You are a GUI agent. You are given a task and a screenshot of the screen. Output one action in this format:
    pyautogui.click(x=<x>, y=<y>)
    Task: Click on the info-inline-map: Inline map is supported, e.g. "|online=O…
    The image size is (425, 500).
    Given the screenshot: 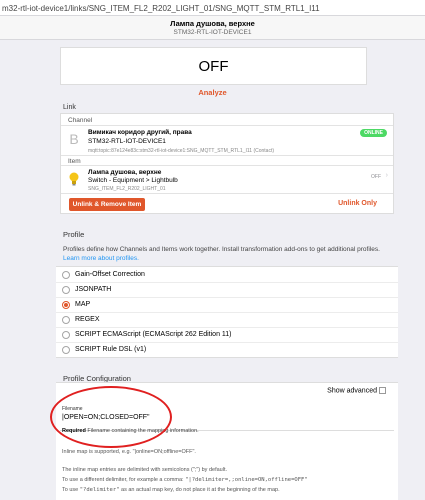 What is the action you would take?
    pyautogui.click(x=129, y=452)
    